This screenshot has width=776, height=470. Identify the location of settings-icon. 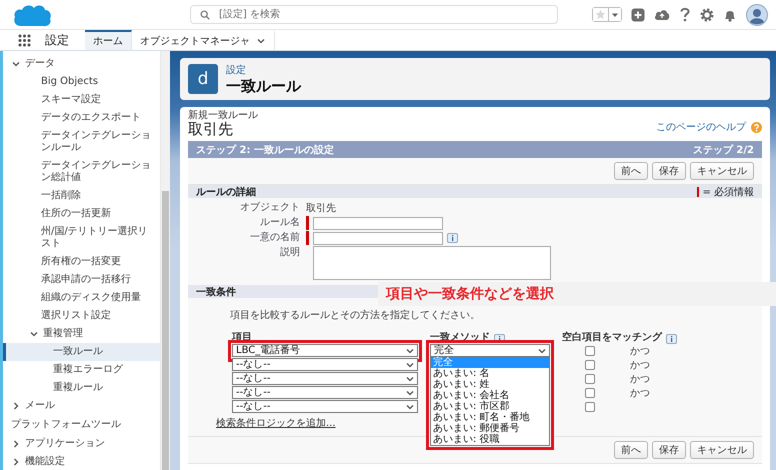
(707, 15).